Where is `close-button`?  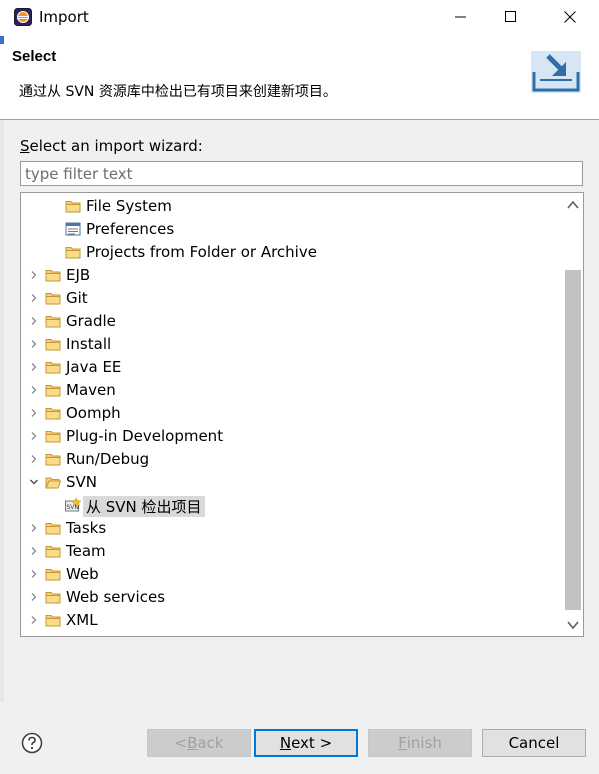 close-button is located at coordinates (570, 17).